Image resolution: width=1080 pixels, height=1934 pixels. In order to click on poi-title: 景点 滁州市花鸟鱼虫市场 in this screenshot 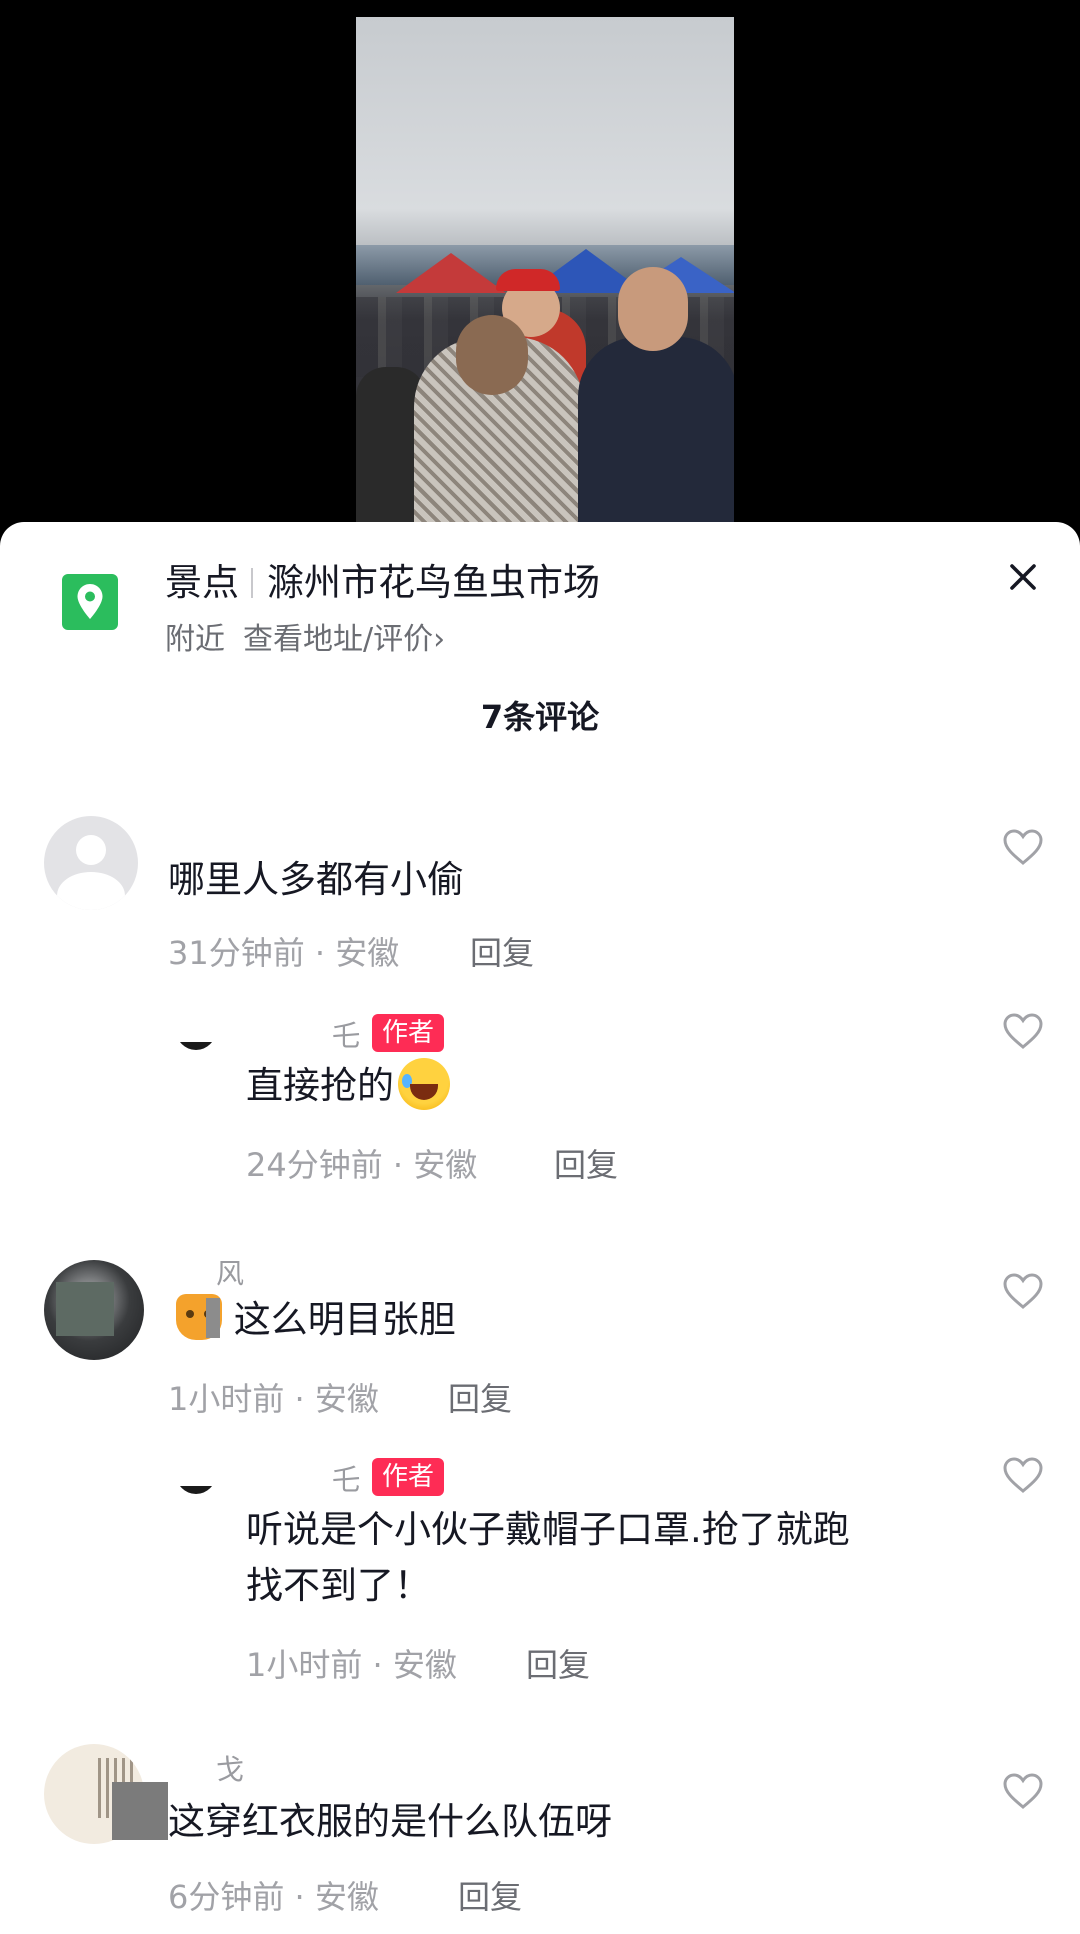, I will do `click(382, 579)`.